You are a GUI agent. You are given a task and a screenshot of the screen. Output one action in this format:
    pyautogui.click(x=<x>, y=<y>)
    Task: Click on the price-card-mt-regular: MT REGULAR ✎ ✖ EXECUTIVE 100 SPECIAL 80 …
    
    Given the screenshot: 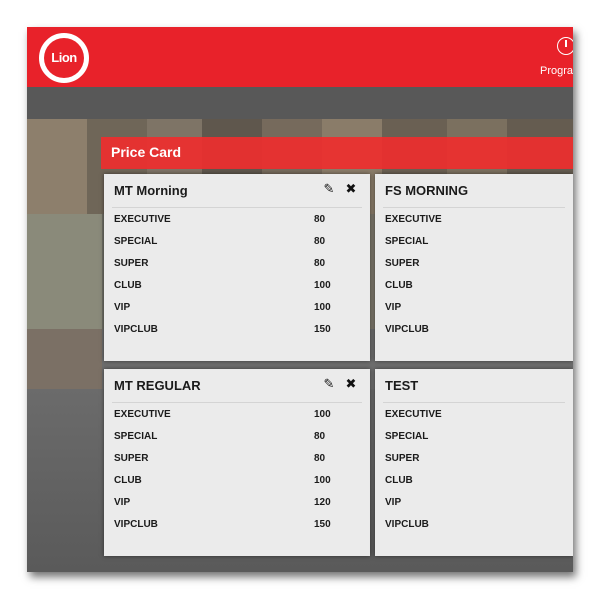 What is the action you would take?
    pyautogui.click(x=237, y=462)
    